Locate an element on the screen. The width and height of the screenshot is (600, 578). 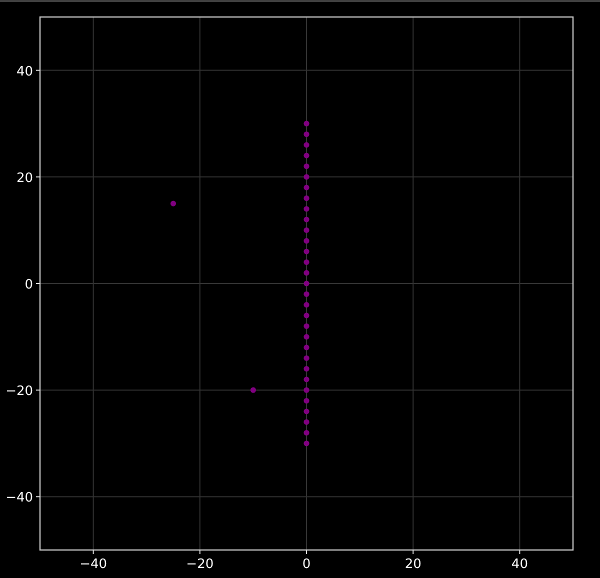
x-tick-label: −40 is located at coordinates (94, 564).